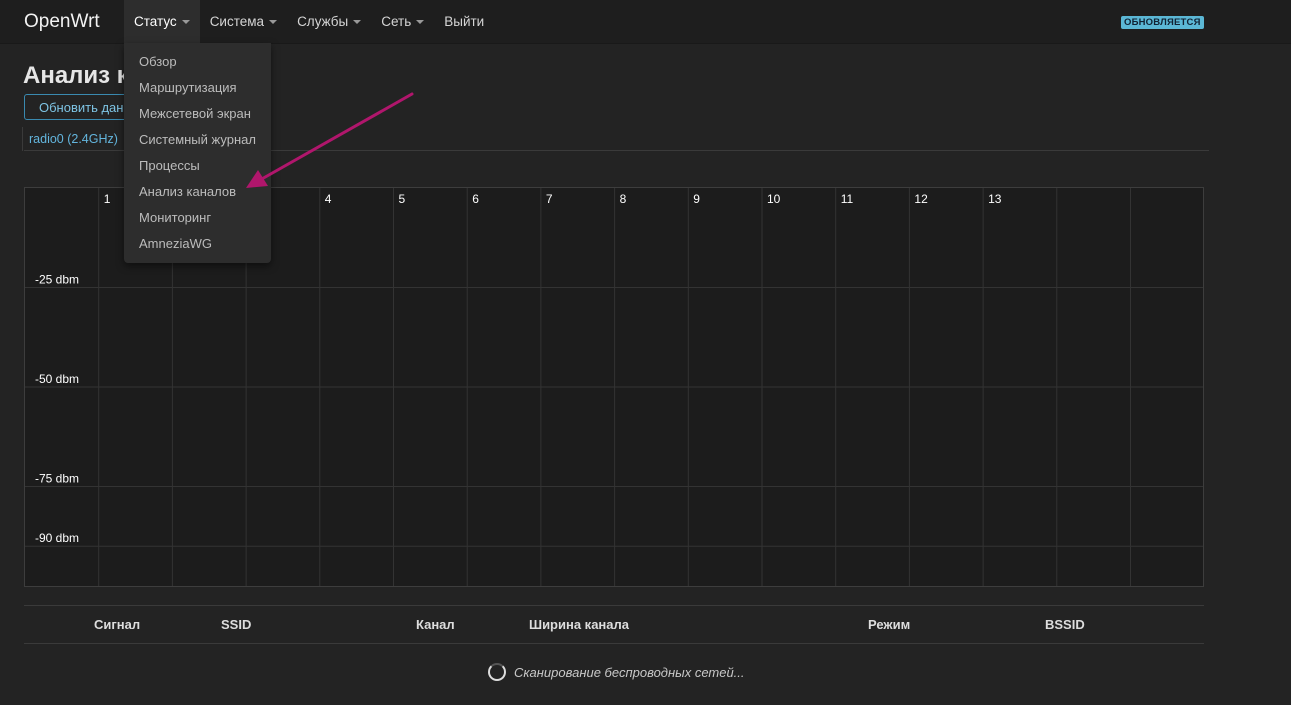  I want to click on channel-tick-label: 8, so click(623, 199).